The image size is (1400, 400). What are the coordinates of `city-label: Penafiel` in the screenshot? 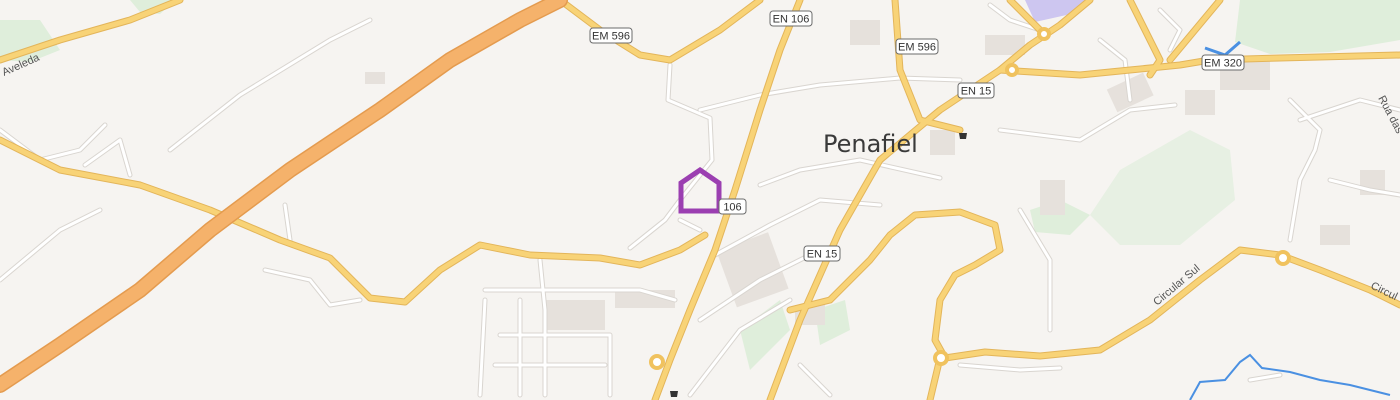 It's located at (870, 144).